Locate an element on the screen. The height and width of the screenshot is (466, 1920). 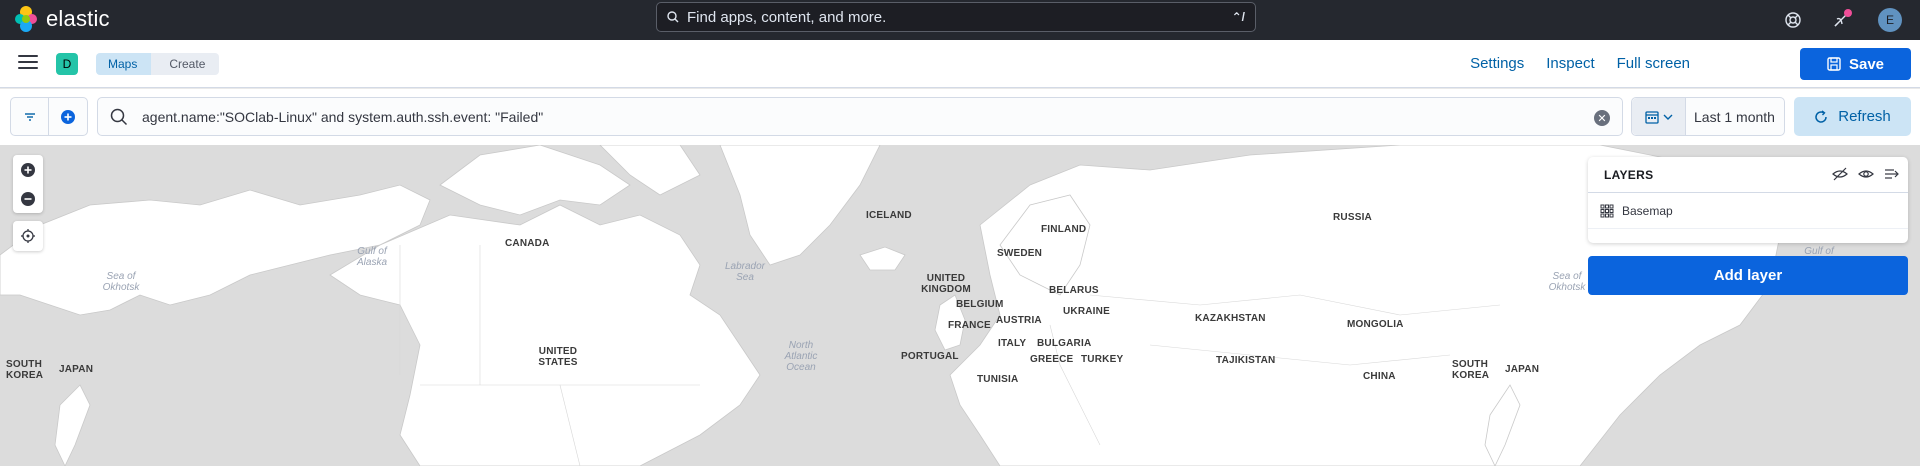
zoom-out-button is located at coordinates (28, 198).